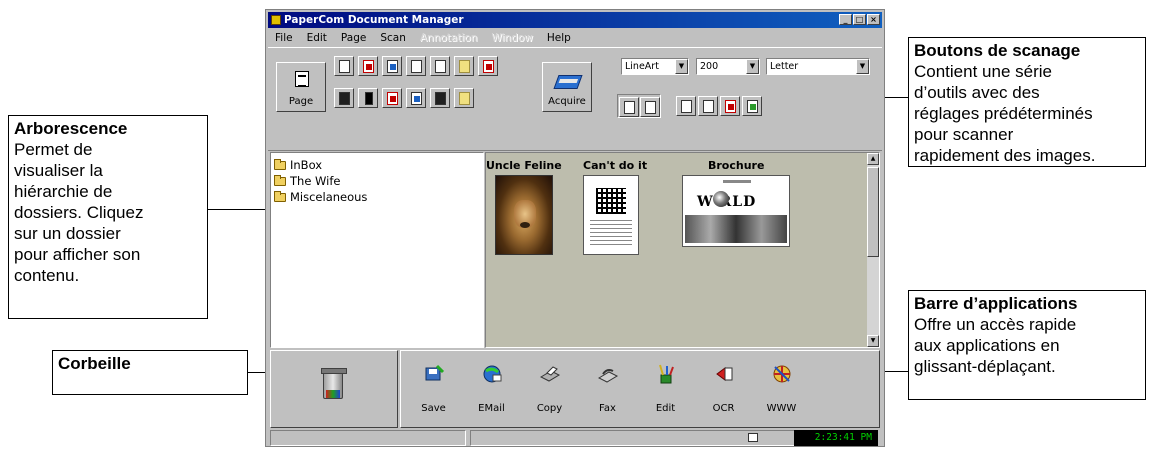 The width and height of the screenshot is (1162, 456). What do you see at coordinates (873, 212) in the screenshot?
I see `scroll-thumb` at bounding box center [873, 212].